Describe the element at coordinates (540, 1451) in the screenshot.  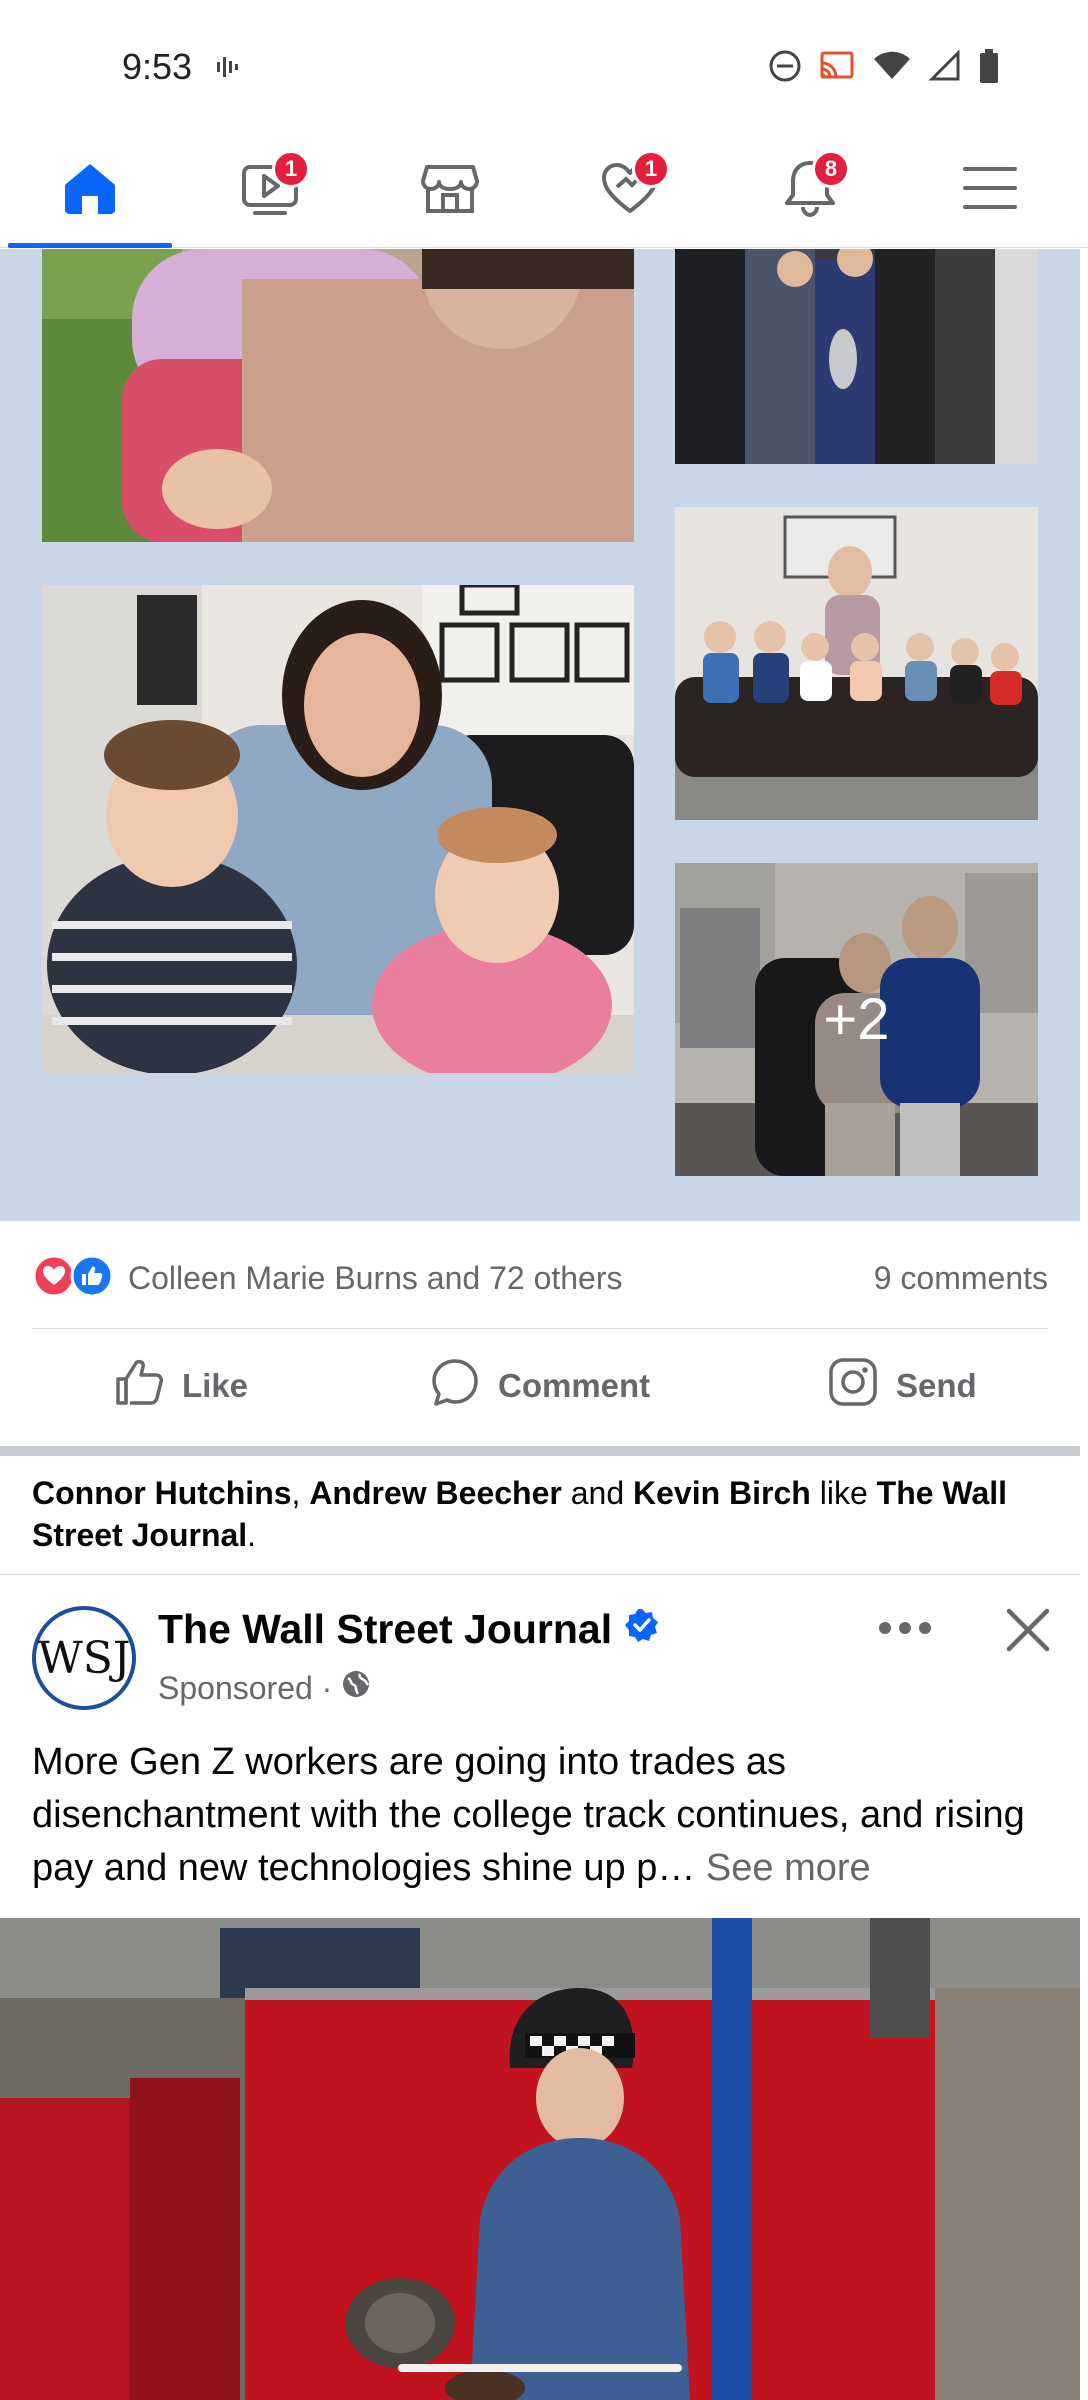
I see `feed-separator` at that location.